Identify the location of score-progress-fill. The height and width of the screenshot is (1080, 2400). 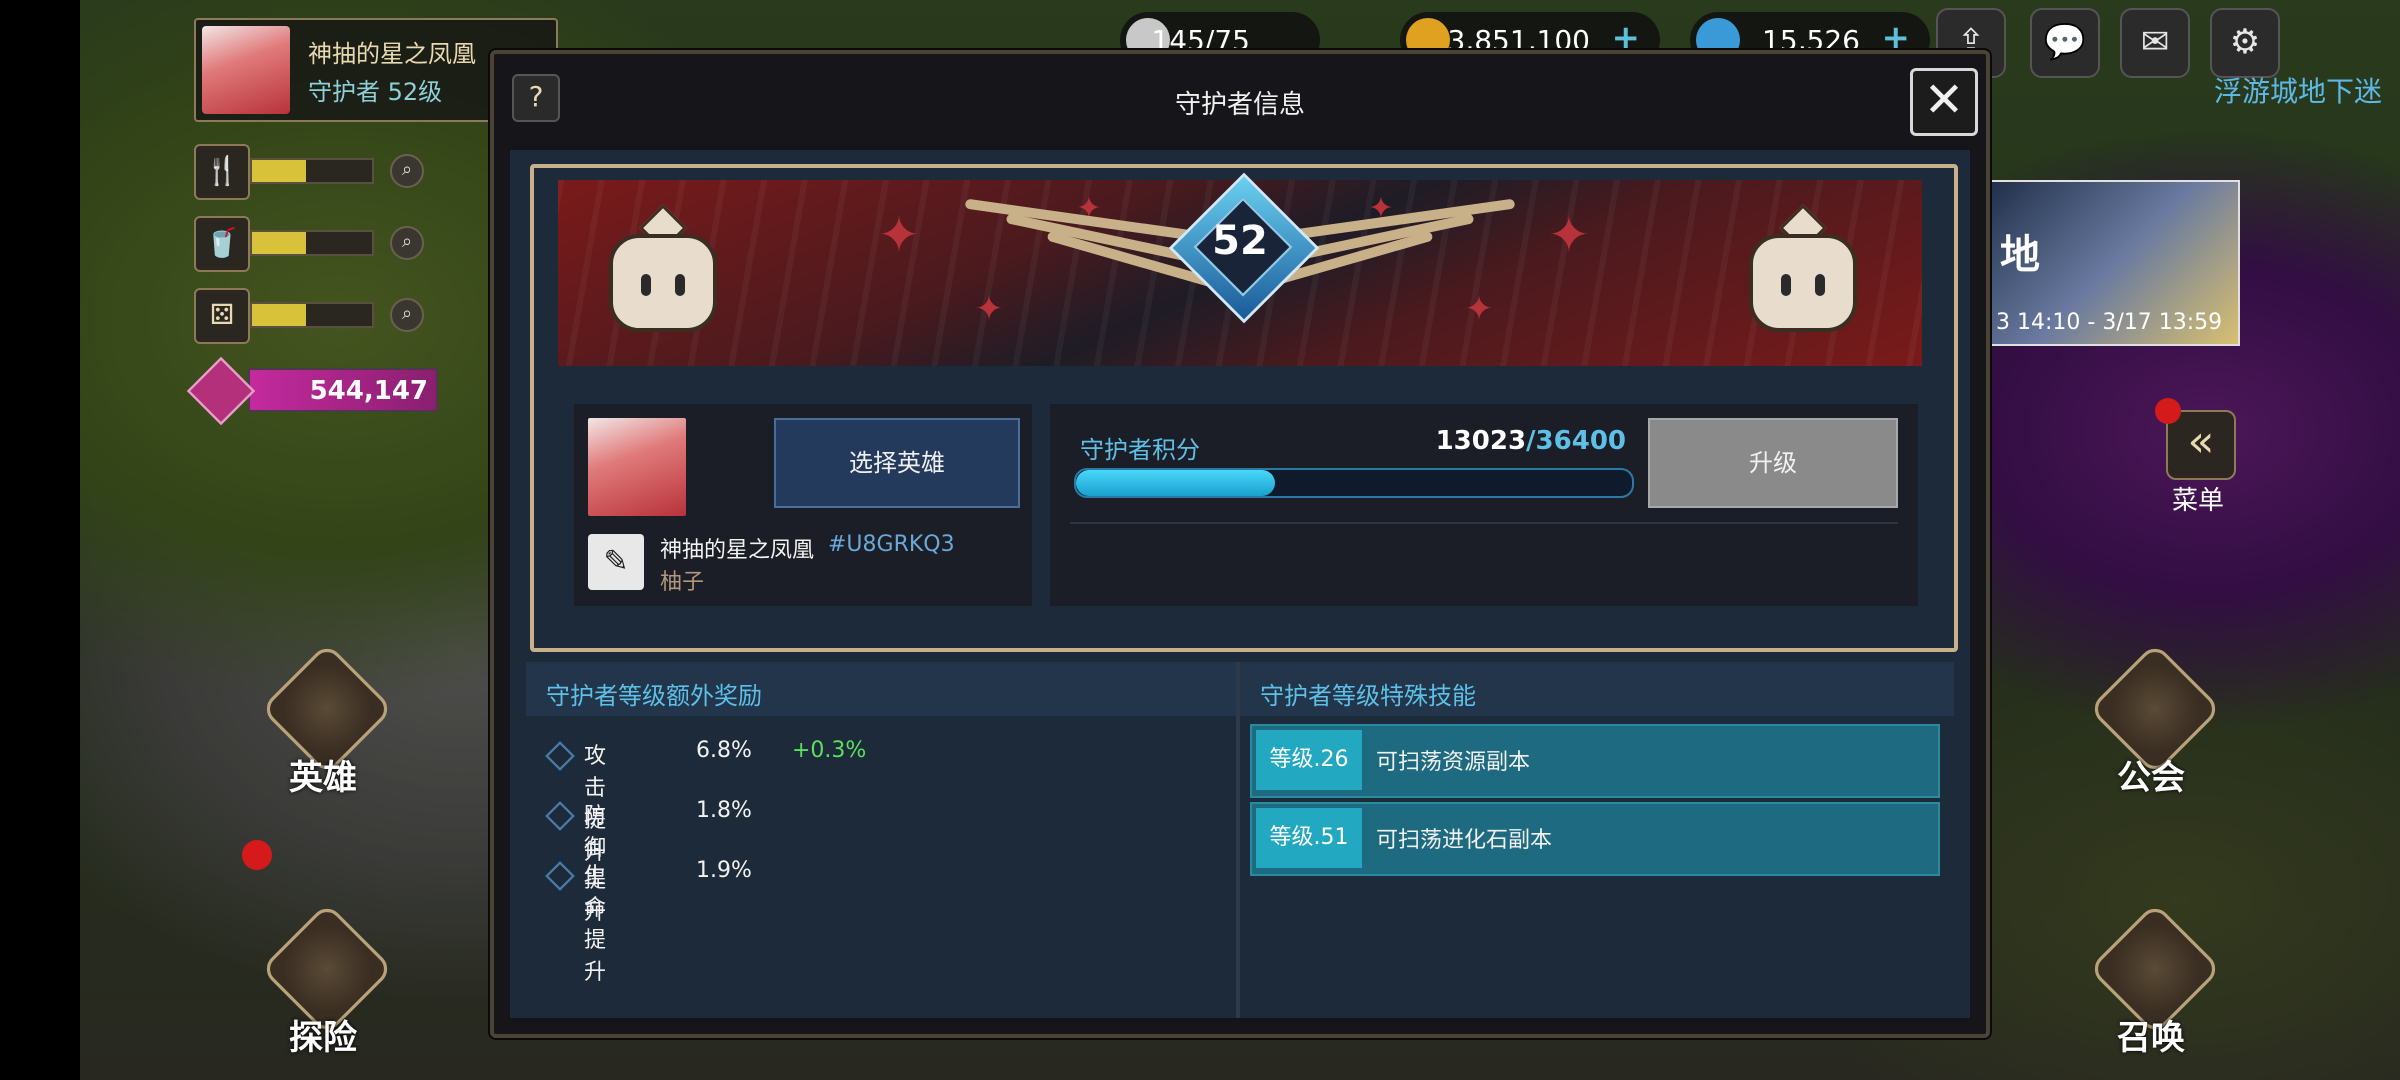
(1176, 483).